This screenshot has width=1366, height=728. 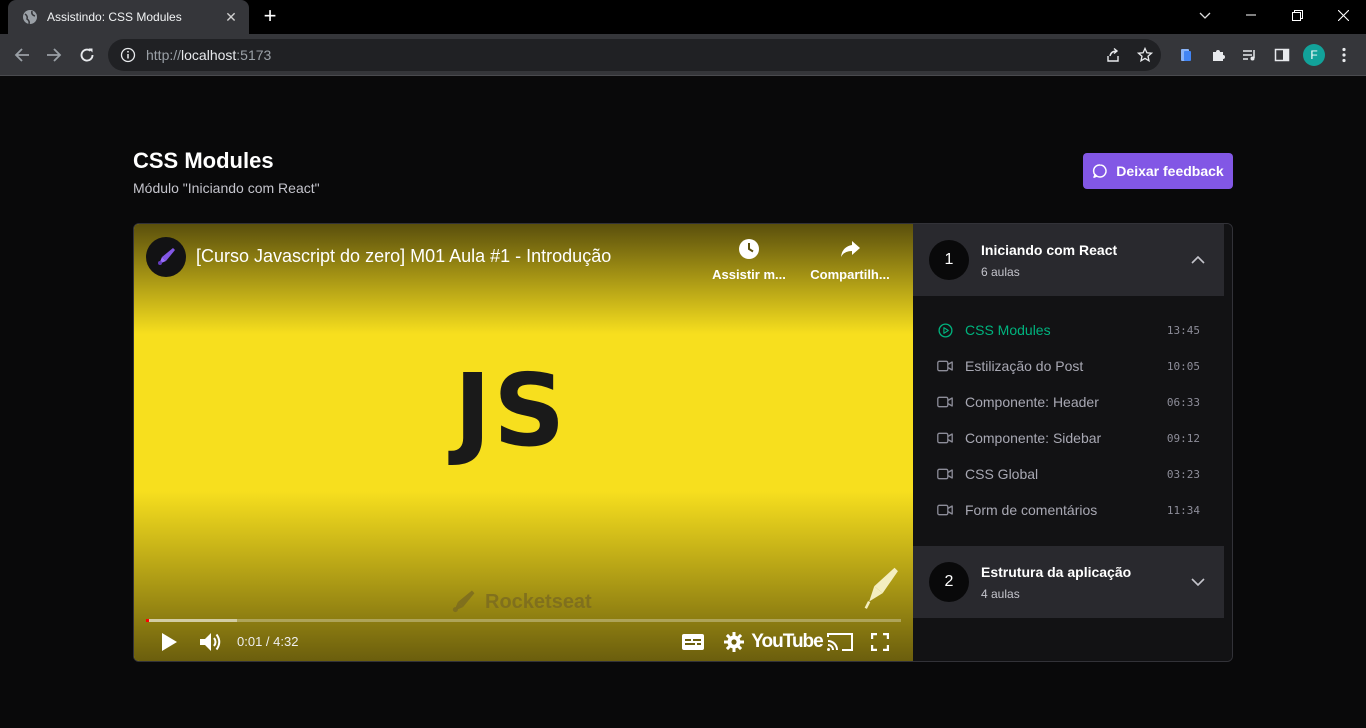 What do you see at coordinates (1198, 582) in the screenshot?
I see `expand-module-button` at bounding box center [1198, 582].